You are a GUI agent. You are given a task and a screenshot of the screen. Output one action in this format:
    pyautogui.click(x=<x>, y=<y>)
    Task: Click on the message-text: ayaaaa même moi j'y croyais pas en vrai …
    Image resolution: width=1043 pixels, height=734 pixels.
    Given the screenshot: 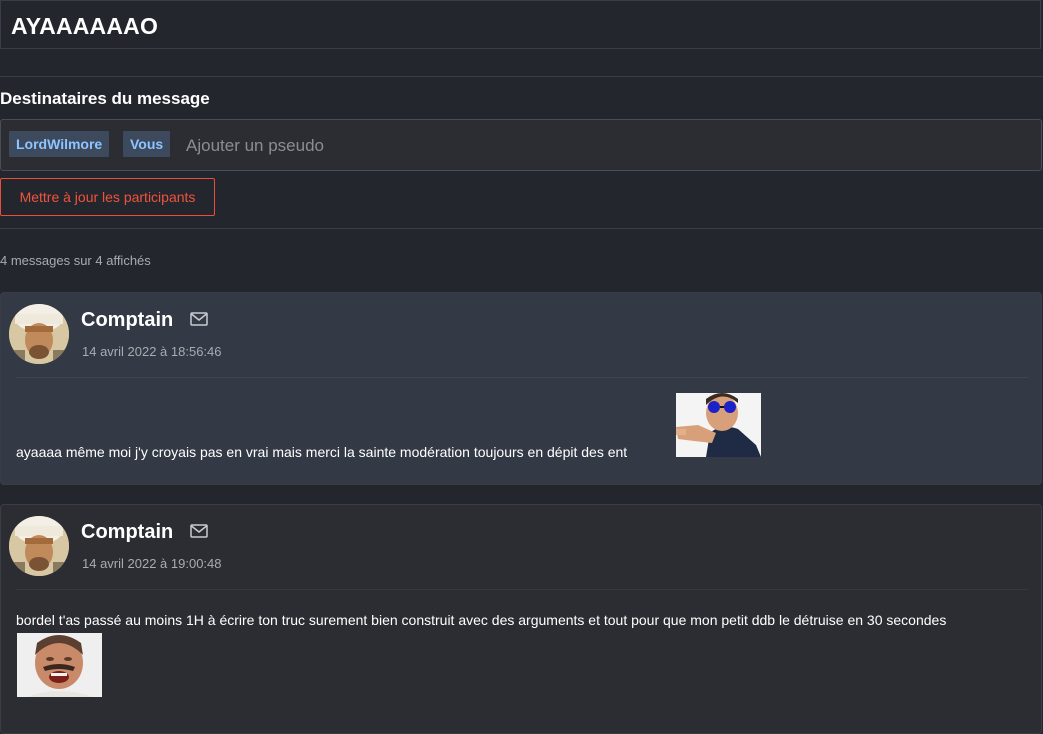 What is the action you would take?
    pyautogui.click(x=322, y=452)
    